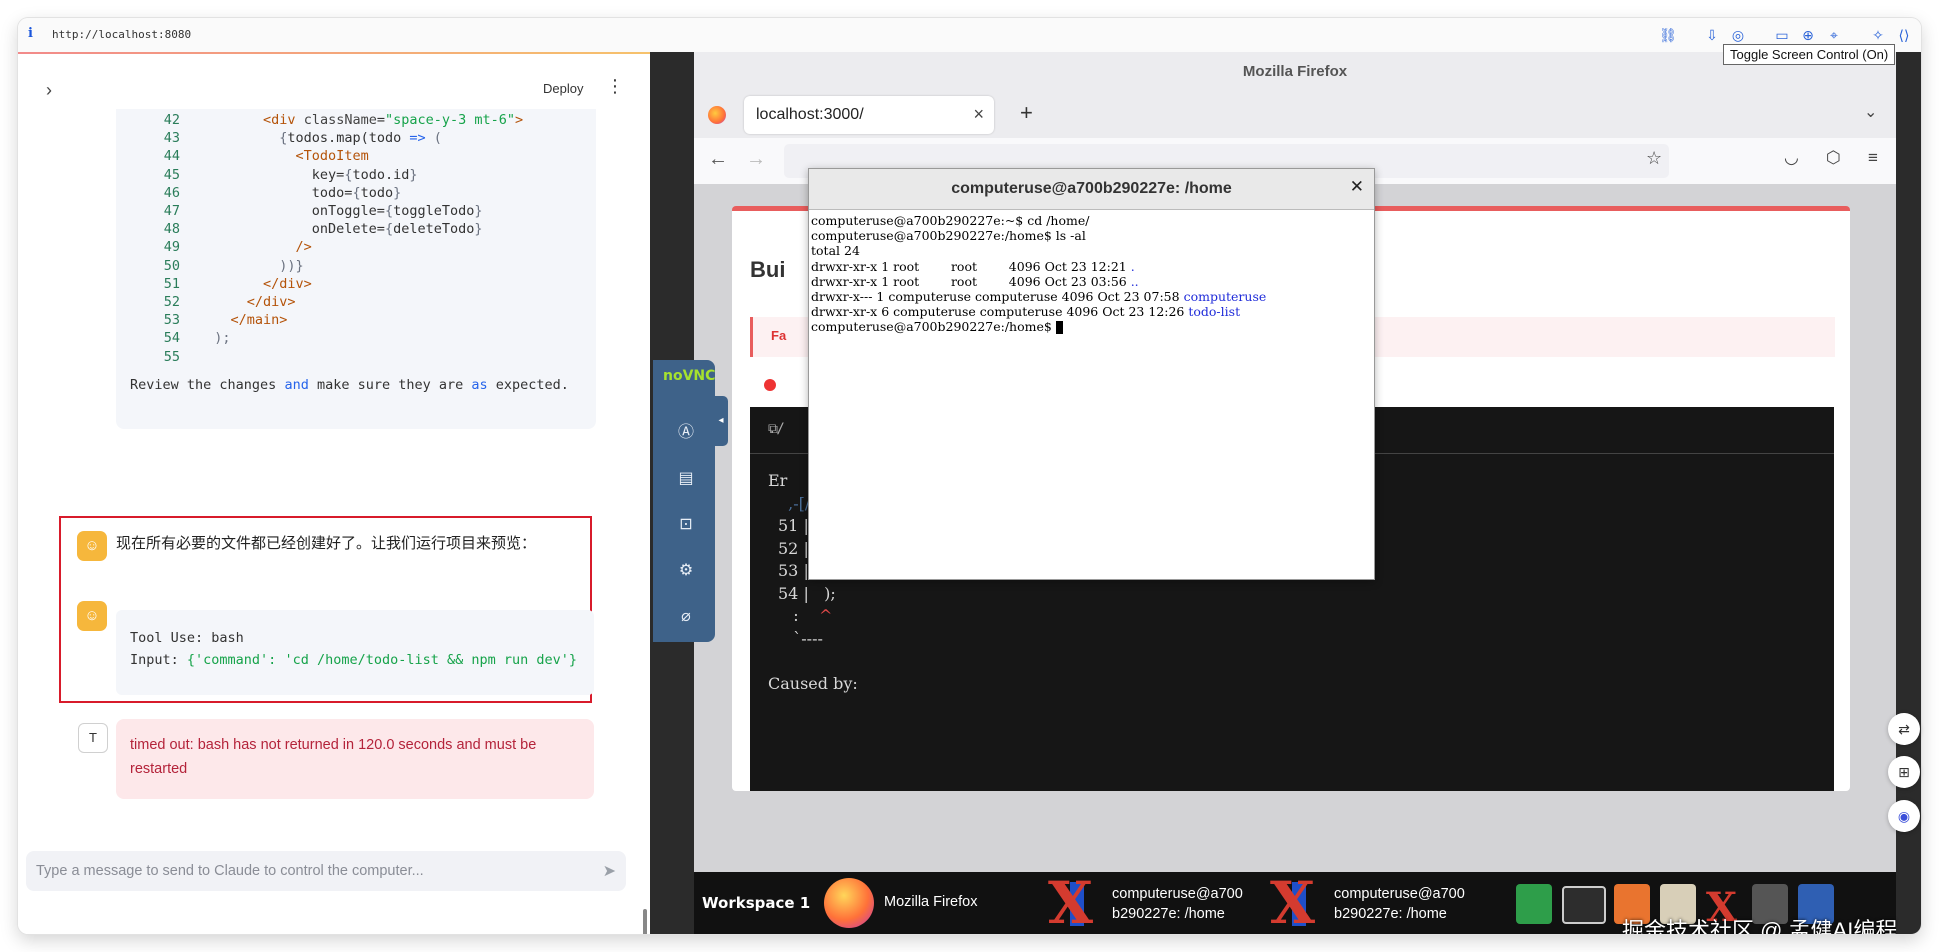  What do you see at coordinates (1712, 35) in the screenshot?
I see `download-icon: ⇩` at bounding box center [1712, 35].